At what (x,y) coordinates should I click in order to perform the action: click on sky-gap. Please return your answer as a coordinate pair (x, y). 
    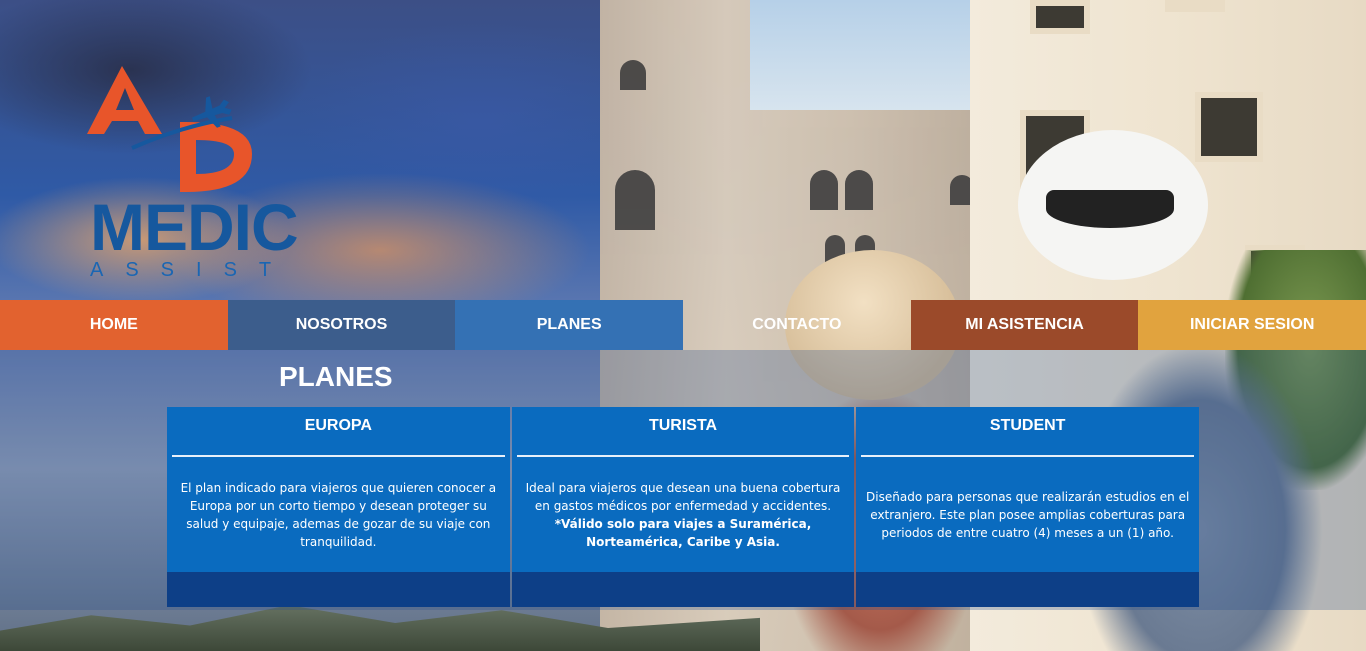
    Looking at the image, I should click on (865, 55).